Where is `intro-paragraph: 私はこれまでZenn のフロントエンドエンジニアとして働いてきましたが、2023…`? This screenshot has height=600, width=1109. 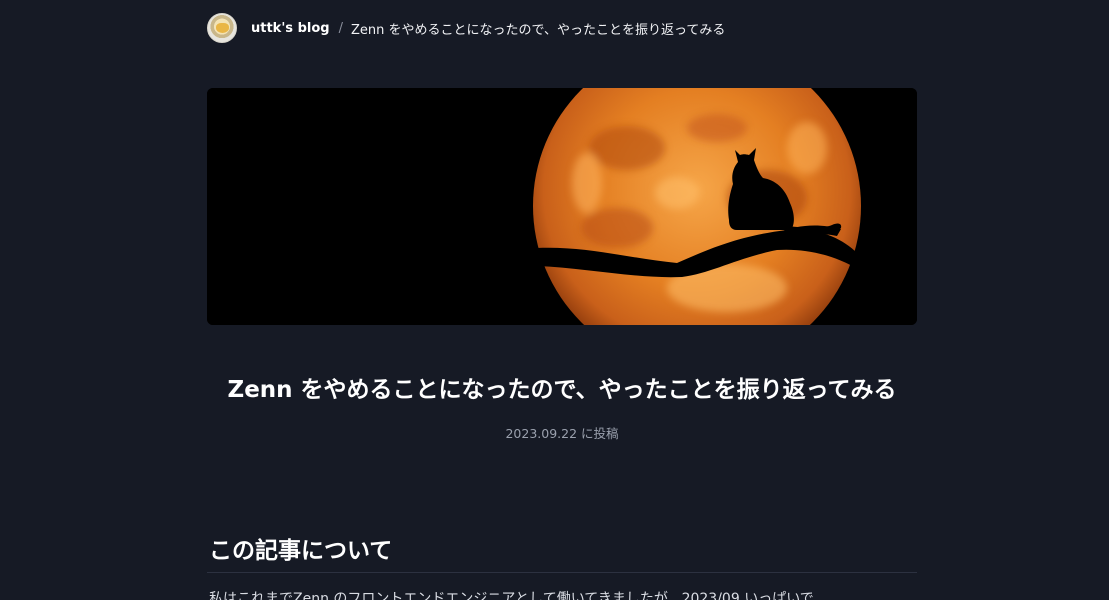
intro-paragraph: 私はこれまでZenn のフロントエンドエンジニアとして働いてきましたが、2023… is located at coordinates (511, 595).